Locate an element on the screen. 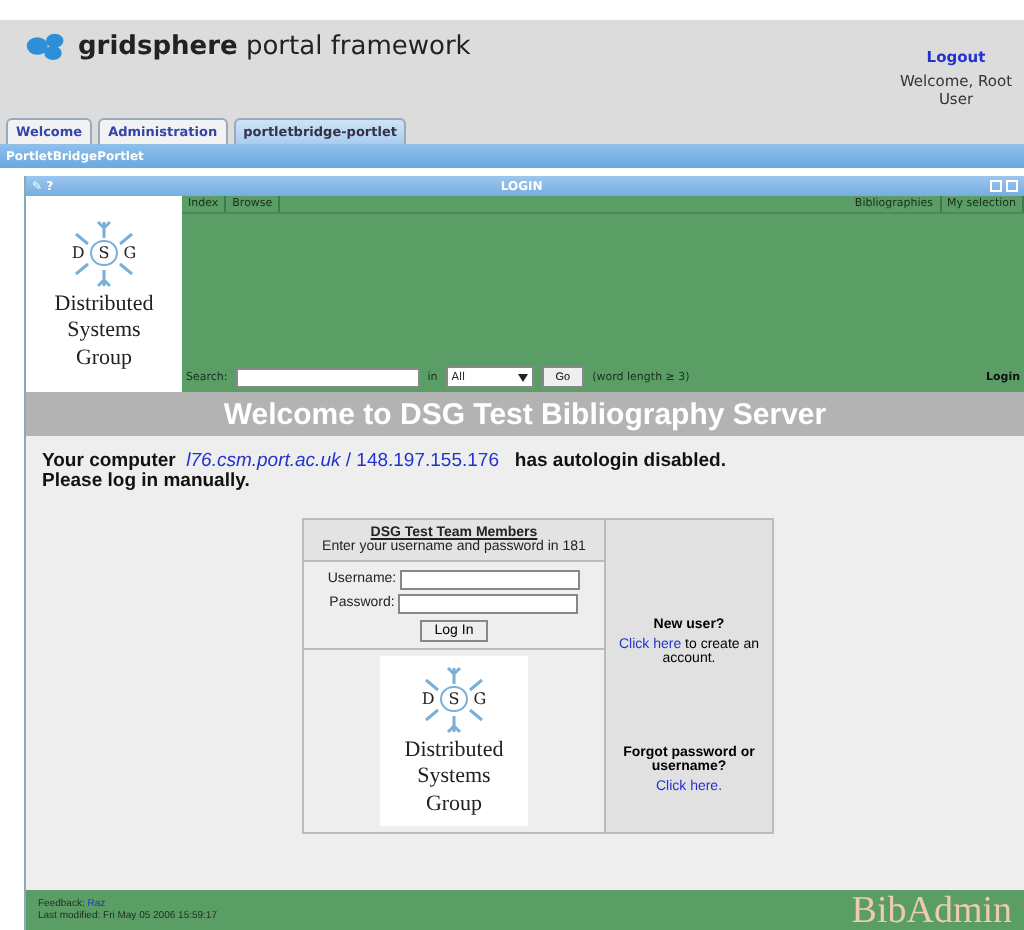 The height and width of the screenshot is (930, 1024). username-field is located at coordinates (490, 579).